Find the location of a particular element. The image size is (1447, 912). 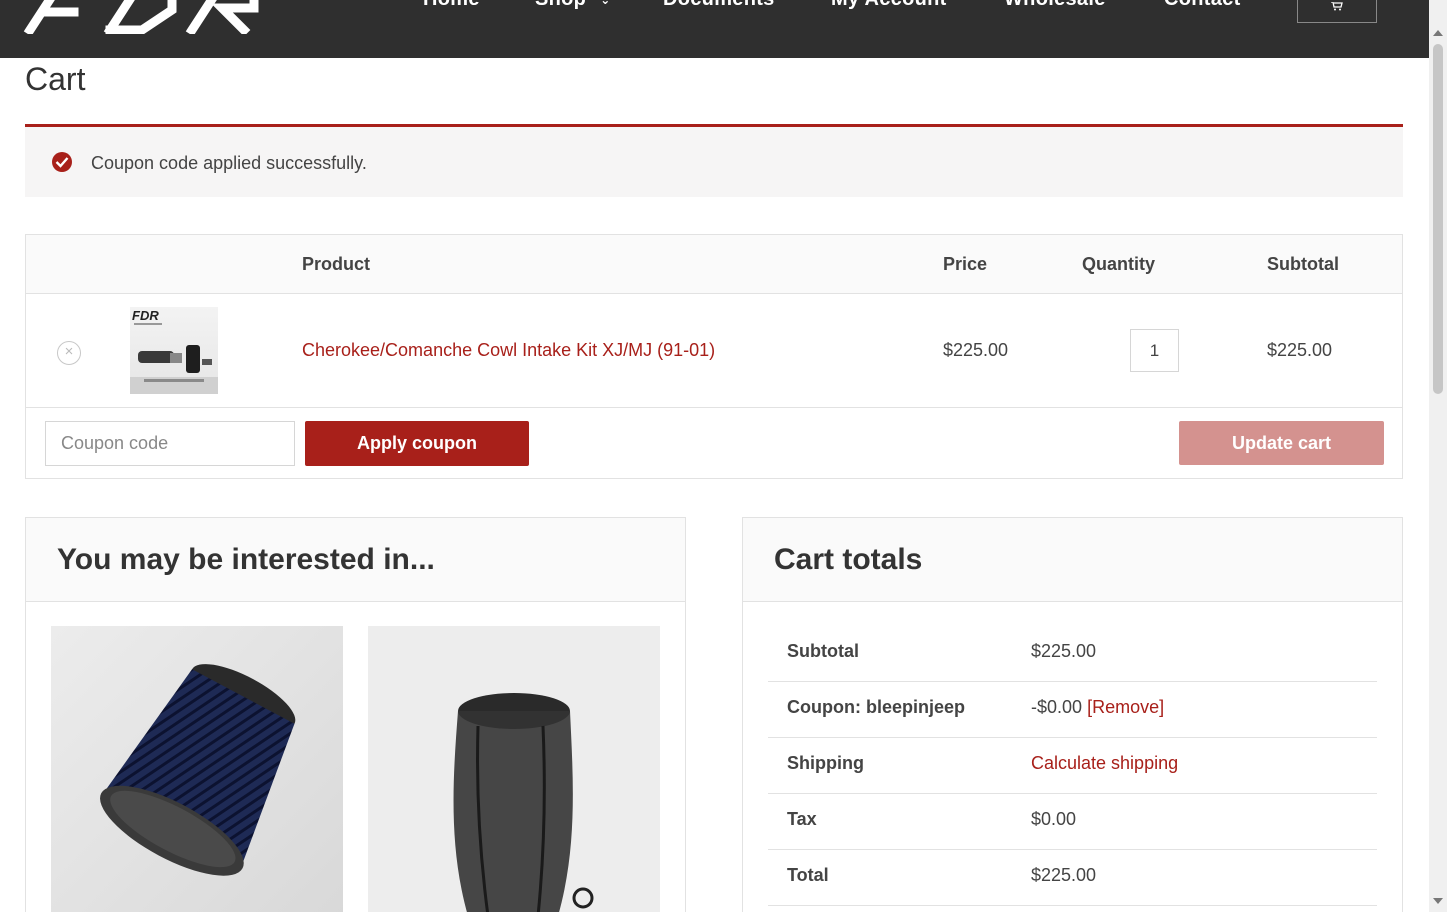

nav-wholesale: Wholesale is located at coordinates (1055, 5).